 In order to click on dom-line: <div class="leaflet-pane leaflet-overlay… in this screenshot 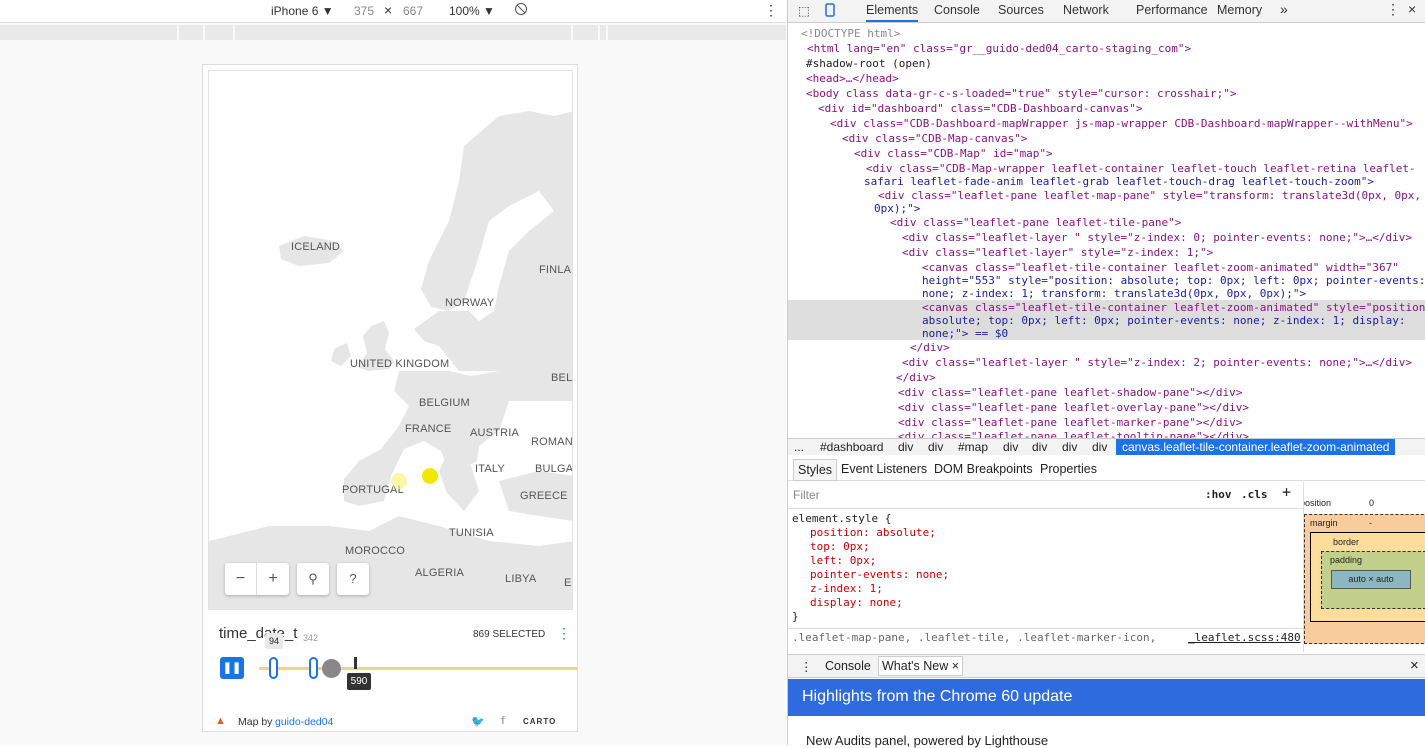, I will do `click(1073, 407)`.